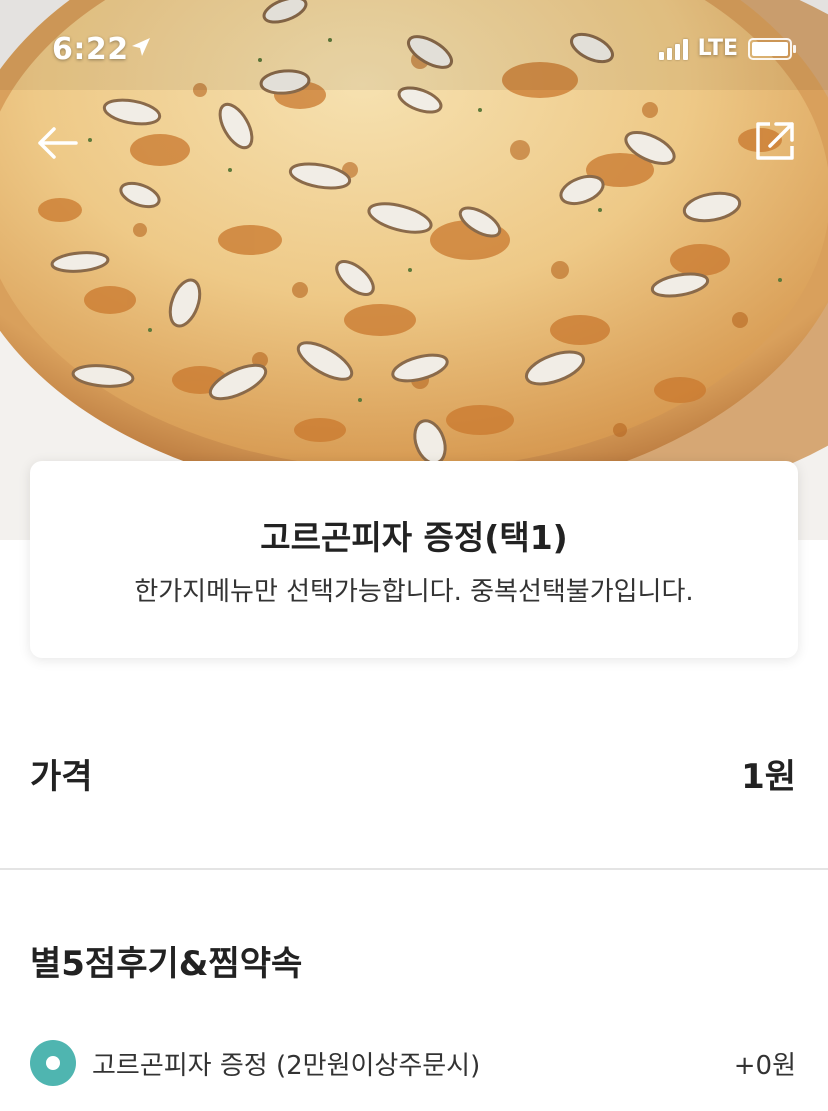 This screenshot has height=1111, width=828. I want to click on options-section-title: 별5점후기&찜약속, so click(166, 964).